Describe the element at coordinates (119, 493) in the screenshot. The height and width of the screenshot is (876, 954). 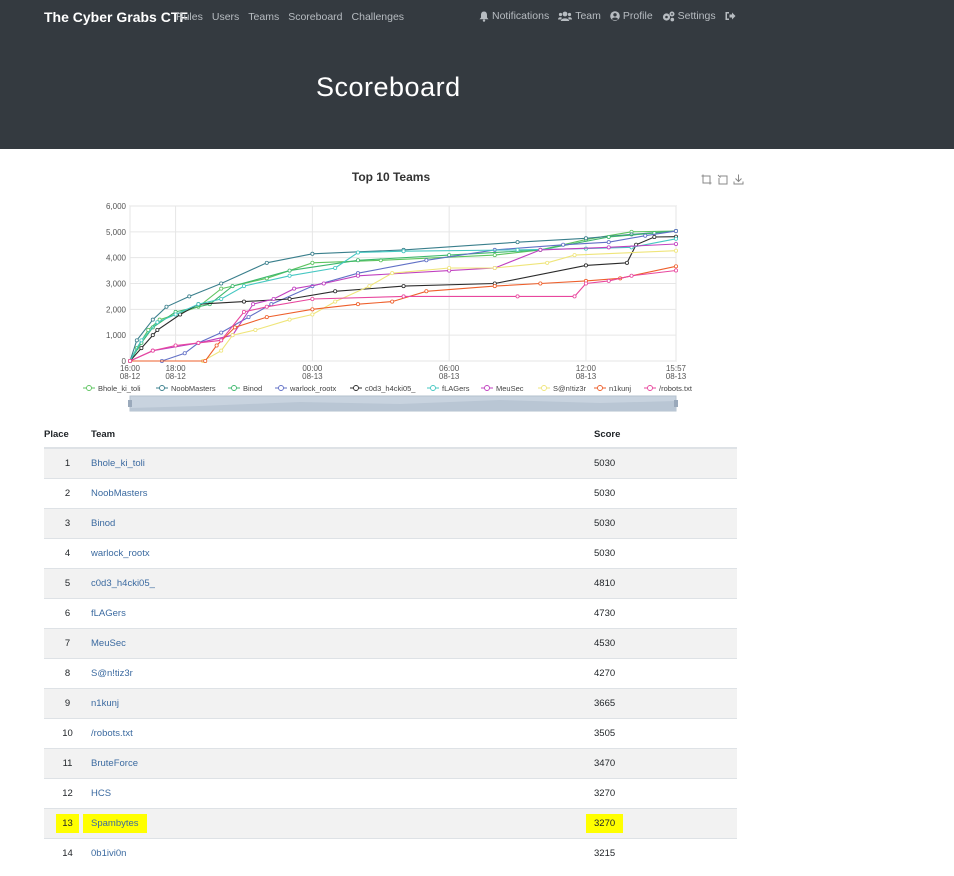
I see `team-link: NoobMasters` at that location.